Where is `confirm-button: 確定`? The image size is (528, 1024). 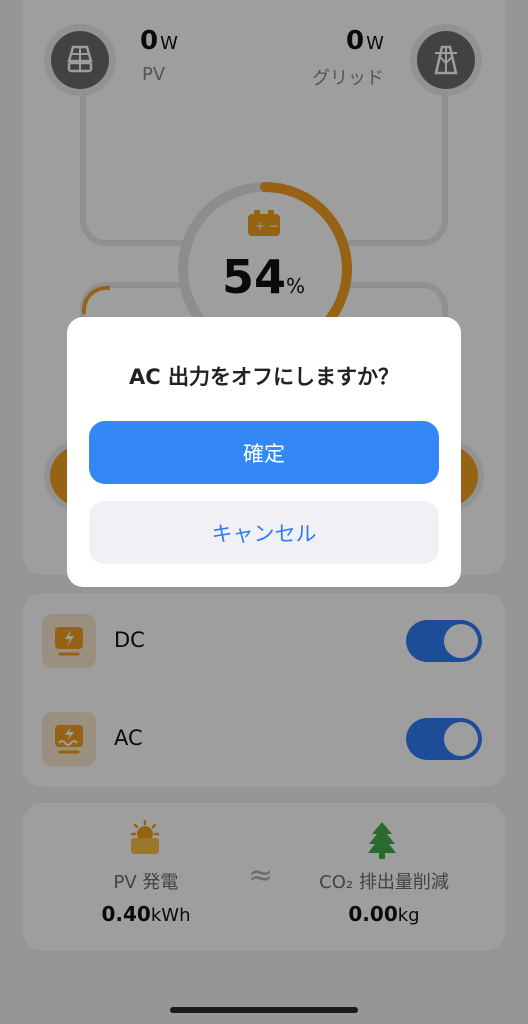
confirm-button: 確定 is located at coordinates (264, 452).